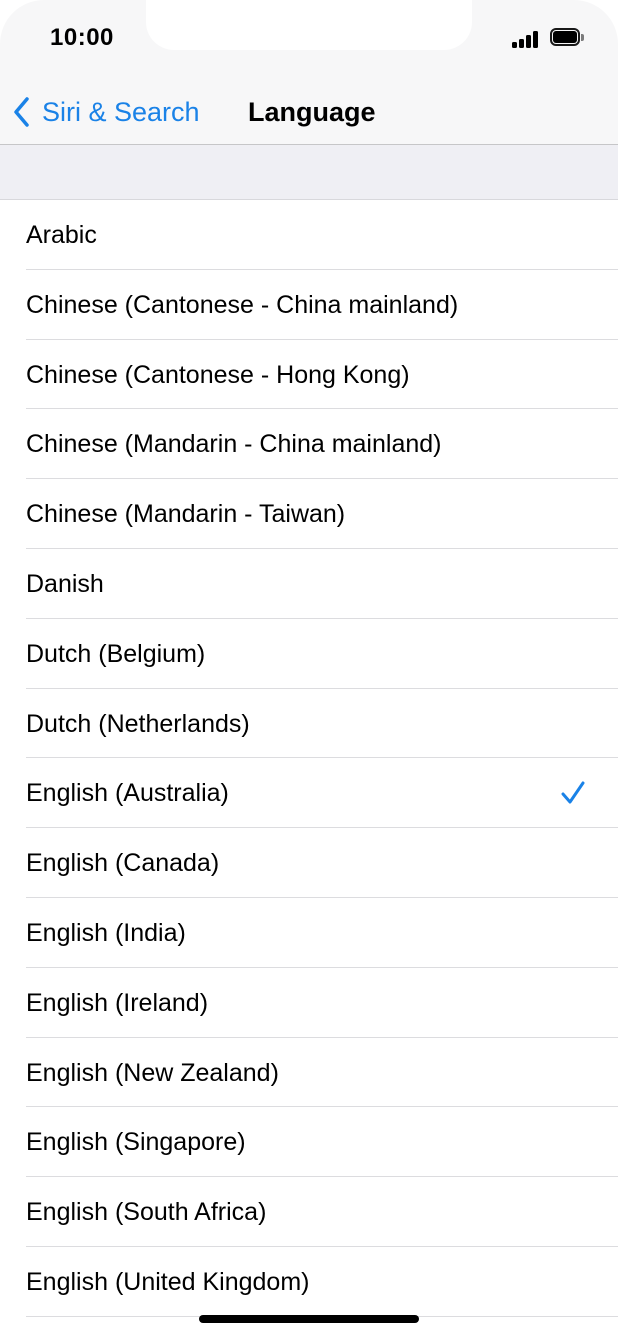  What do you see at coordinates (82, 37) in the screenshot?
I see `status-time: 10:00` at bounding box center [82, 37].